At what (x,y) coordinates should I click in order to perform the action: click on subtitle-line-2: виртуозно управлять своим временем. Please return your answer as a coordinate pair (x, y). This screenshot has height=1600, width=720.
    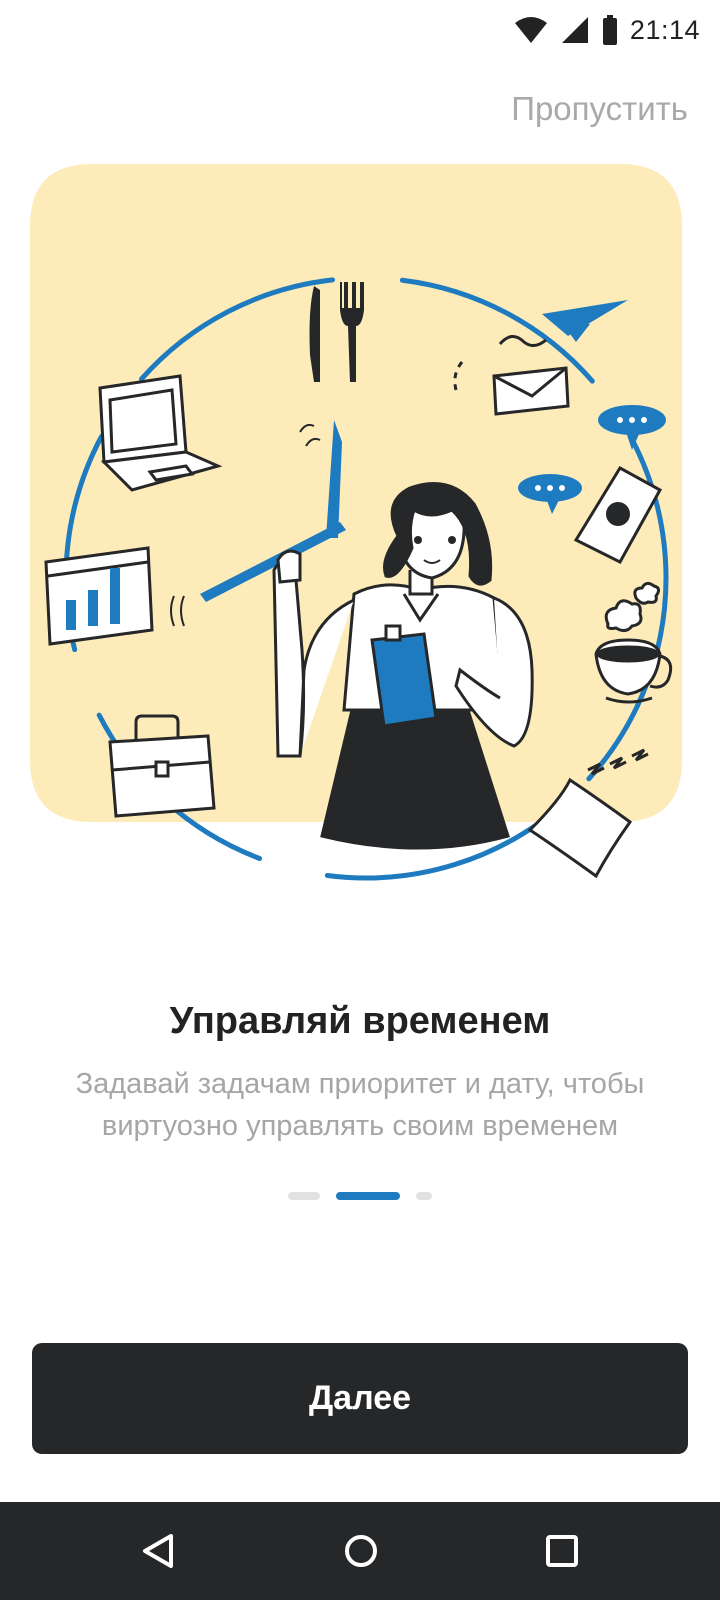
    Looking at the image, I should click on (360, 1126).